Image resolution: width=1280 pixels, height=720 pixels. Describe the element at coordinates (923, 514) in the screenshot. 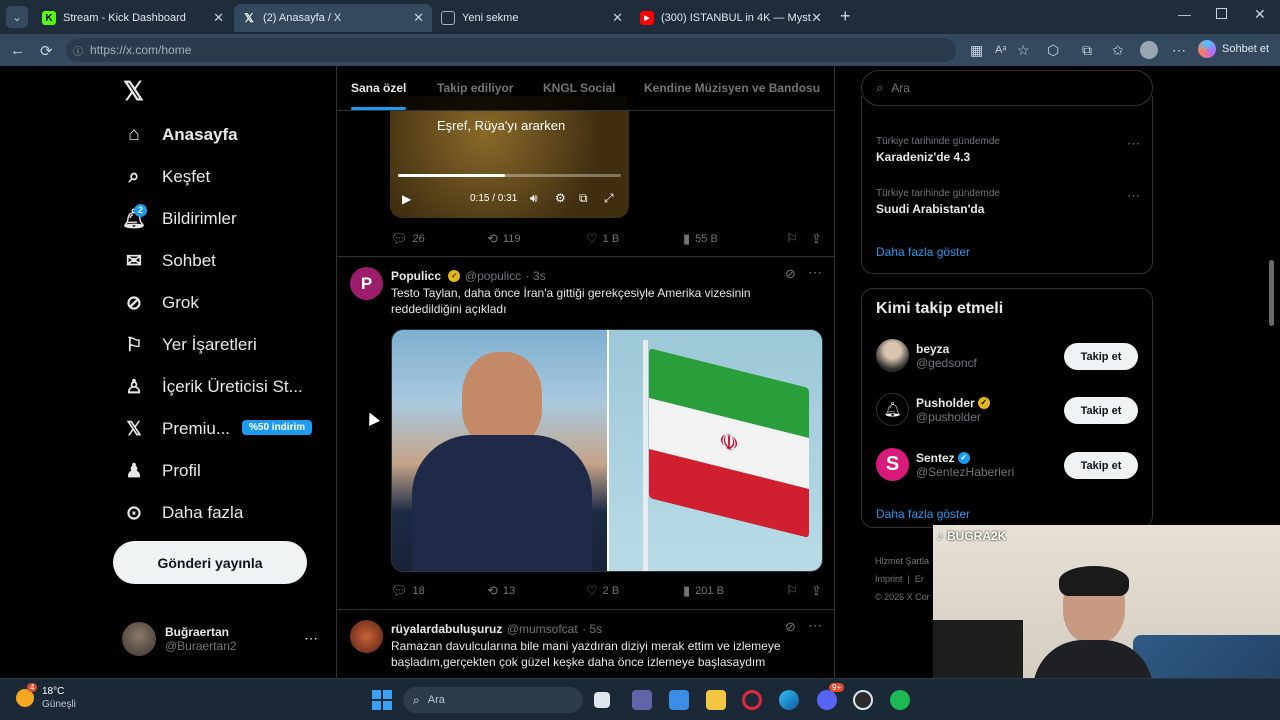

I see `show-more-users-link: Daha fazla göster` at that location.